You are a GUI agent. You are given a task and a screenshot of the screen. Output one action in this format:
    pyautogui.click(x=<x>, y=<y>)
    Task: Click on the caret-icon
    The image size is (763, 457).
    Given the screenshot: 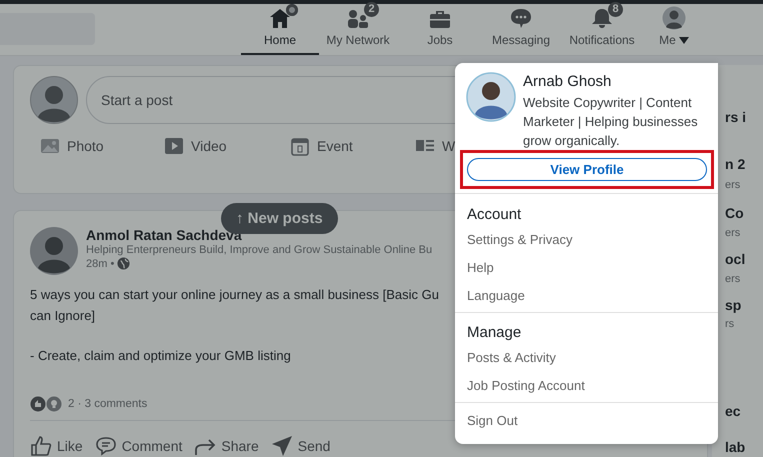 What is the action you would take?
    pyautogui.click(x=683, y=40)
    